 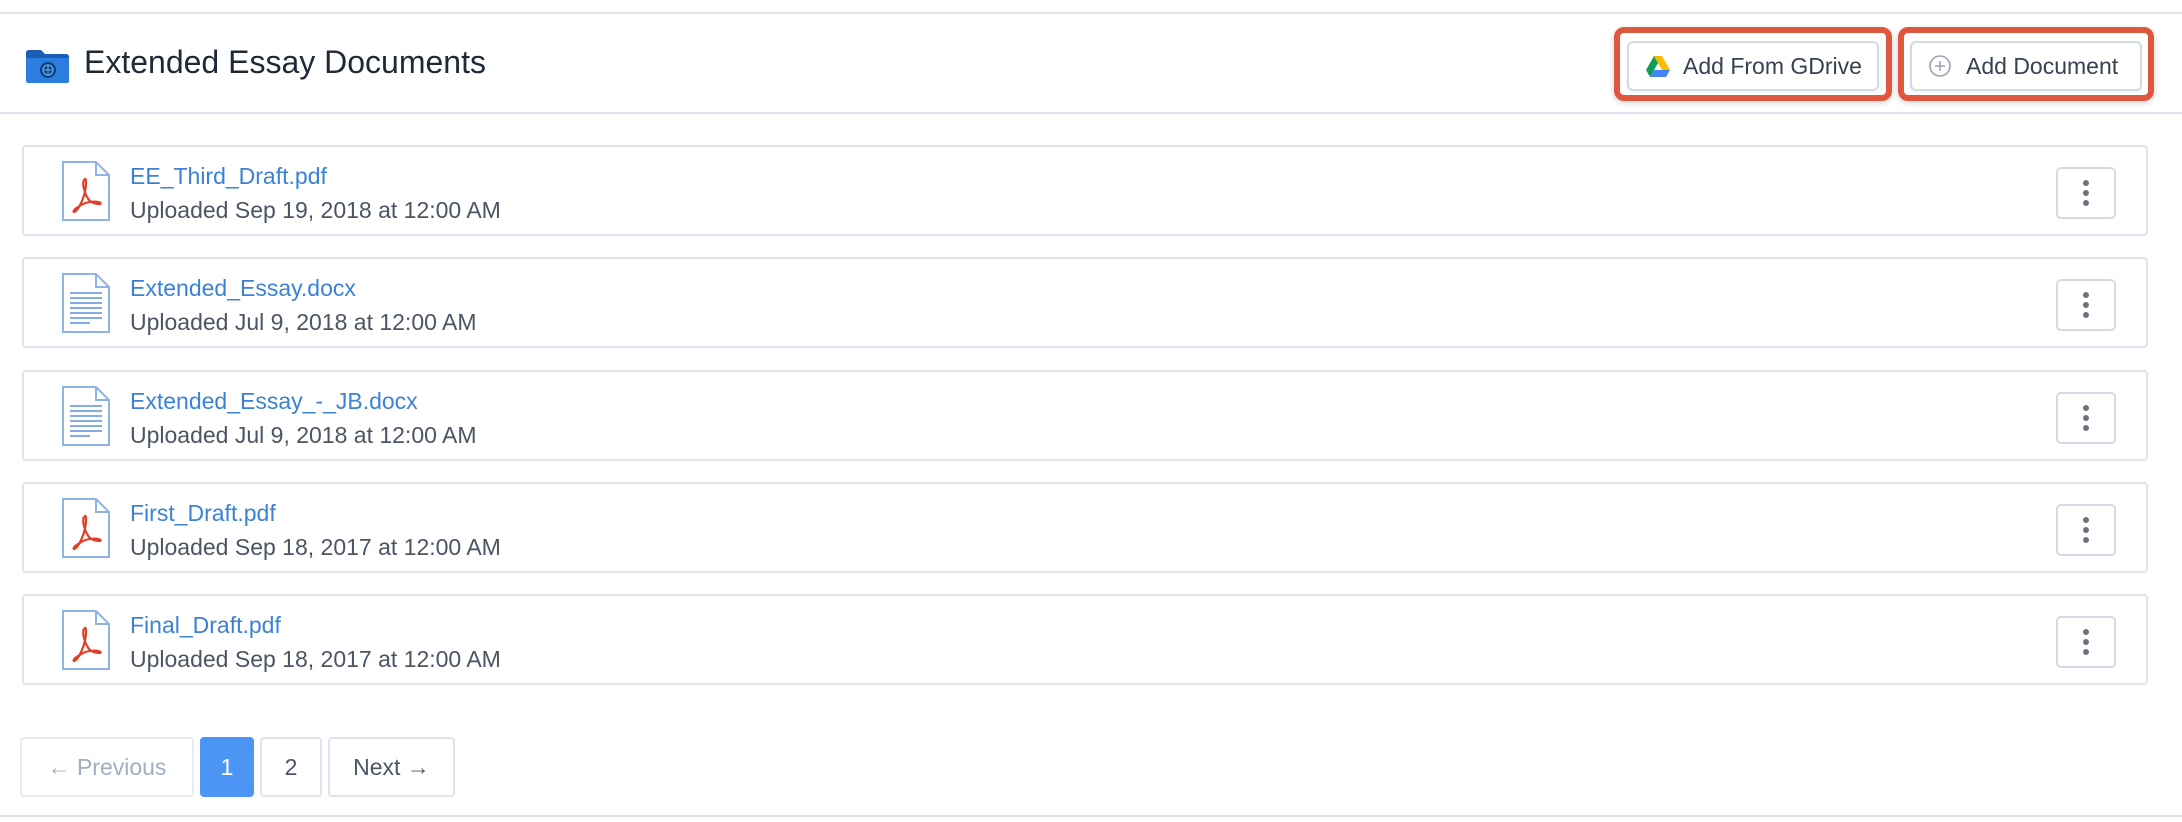 I want to click on document-name-link: Final_Draft.pdf, so click(x=205, y=625).